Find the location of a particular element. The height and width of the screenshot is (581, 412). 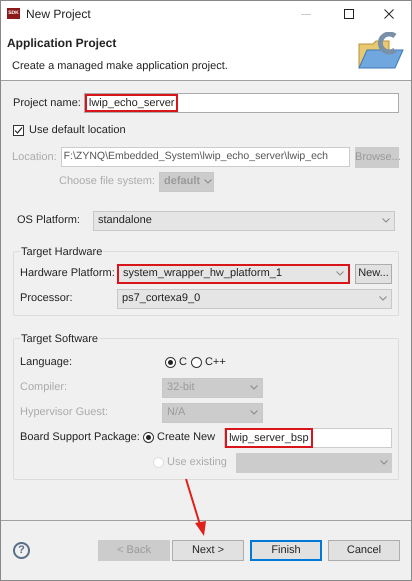

dropdown: system_wrapper_hw_platform_1 is located at coordinates (233, 274).